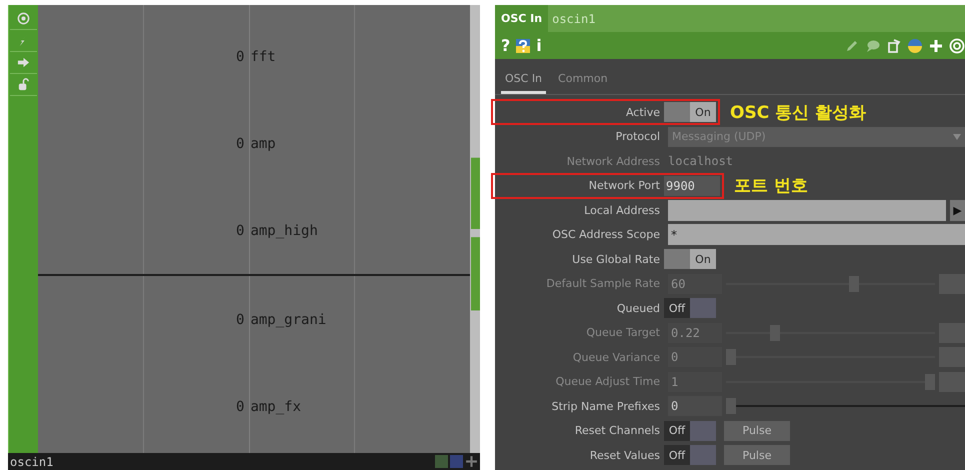 The image size is (965, 470). What do you see at coordinates (701, 161) in the screenshot?
I see `address-value: localhost` at bounding box center [701, 161].